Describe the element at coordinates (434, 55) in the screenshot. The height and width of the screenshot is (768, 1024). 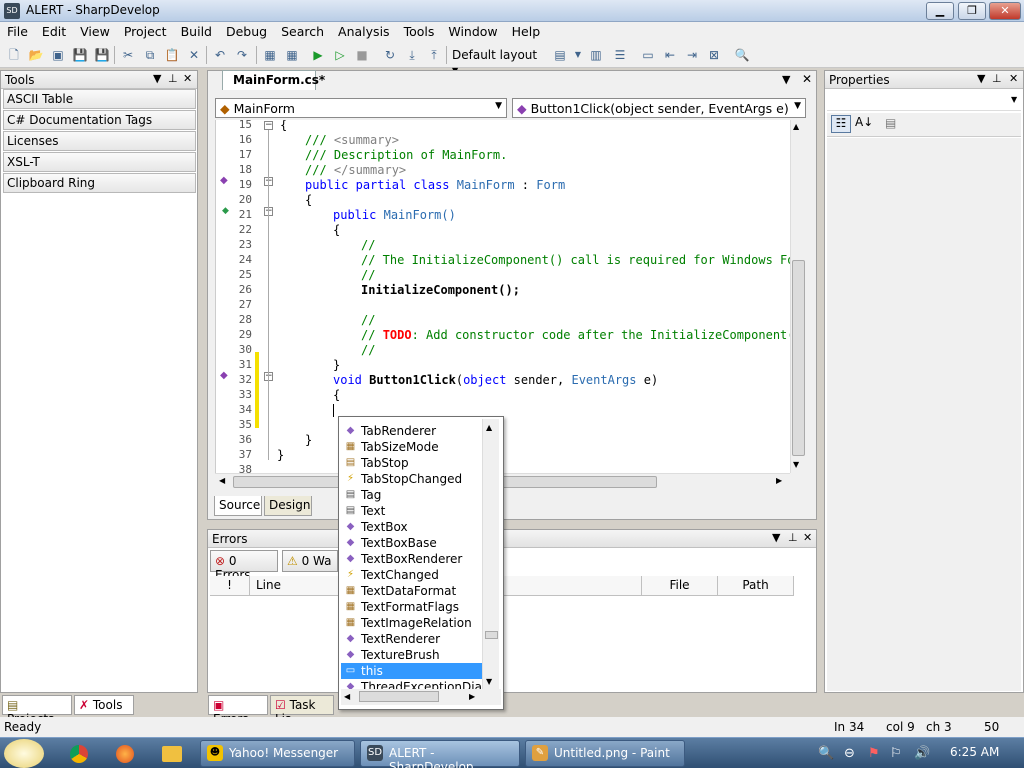
I see `step-out-icon: ⤒` at that location.